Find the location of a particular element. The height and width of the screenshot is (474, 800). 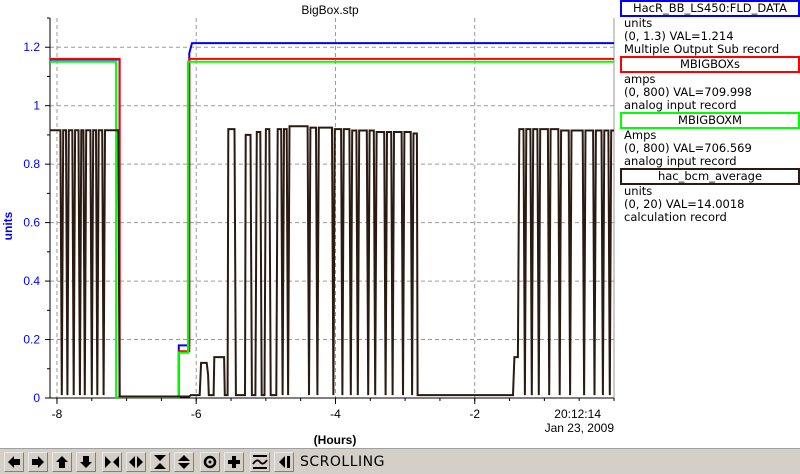

scroll-down-button is located at coordinates (86, 461).